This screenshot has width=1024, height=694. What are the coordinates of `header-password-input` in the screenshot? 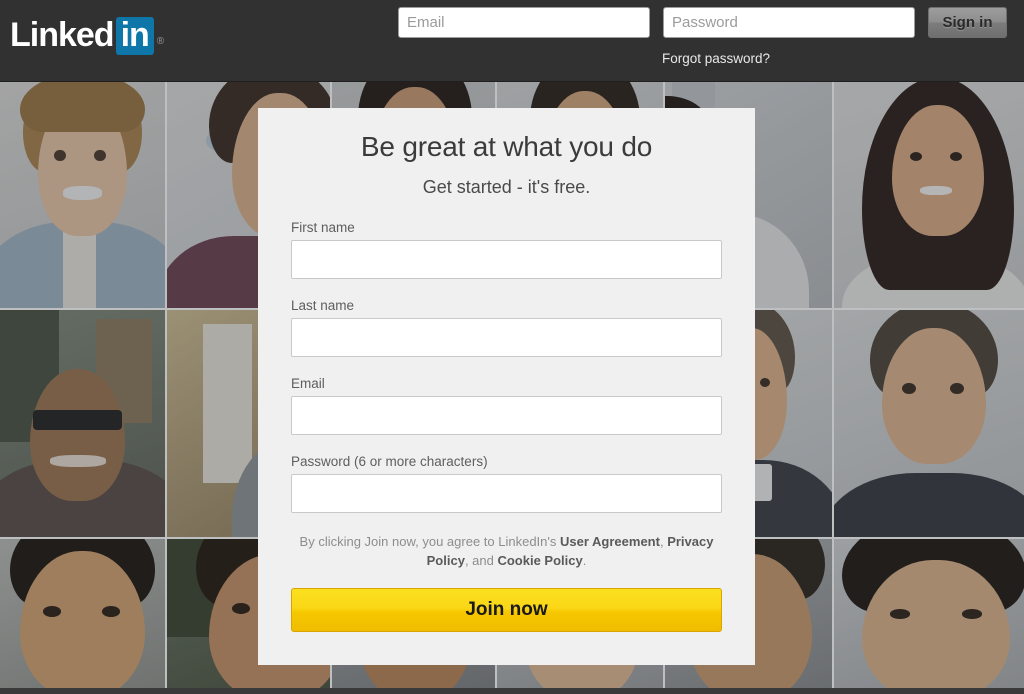 It's located at (789, 22).